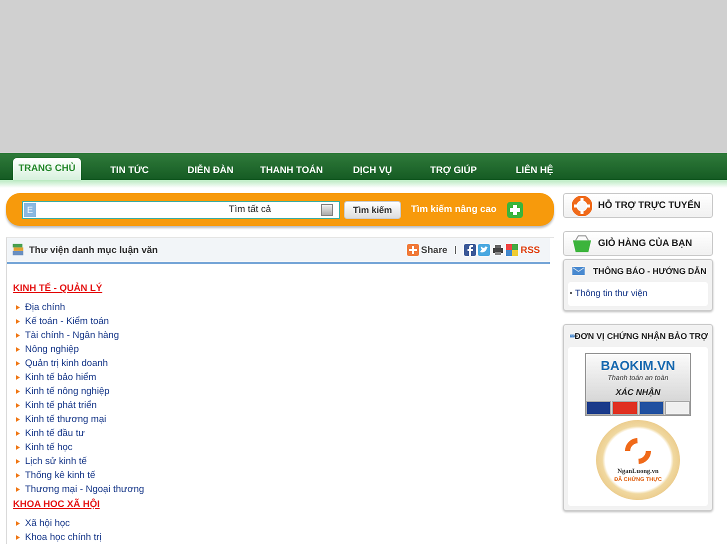 This screenshot has height=545, width=727. Describe the element at coordinates (49, 447) in the screenshot. I see `category-link: Kinh tế học` at that location.